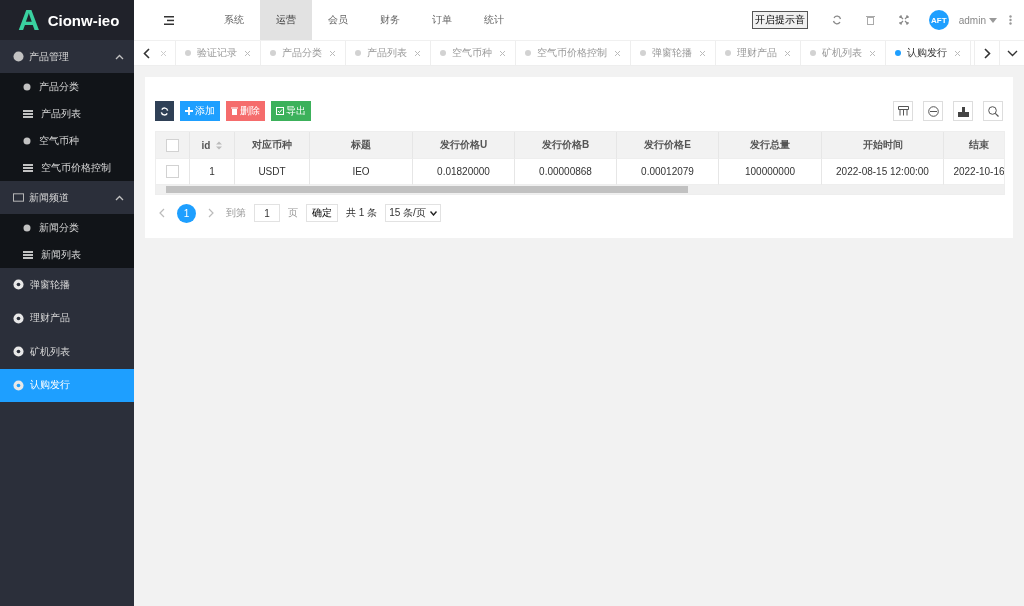 The image size is (1024, 606). What do you see at coordinates (67, 86) in the screenshot?
I see `sidebar-item: 产品分类` at bounding box center [67, 86].